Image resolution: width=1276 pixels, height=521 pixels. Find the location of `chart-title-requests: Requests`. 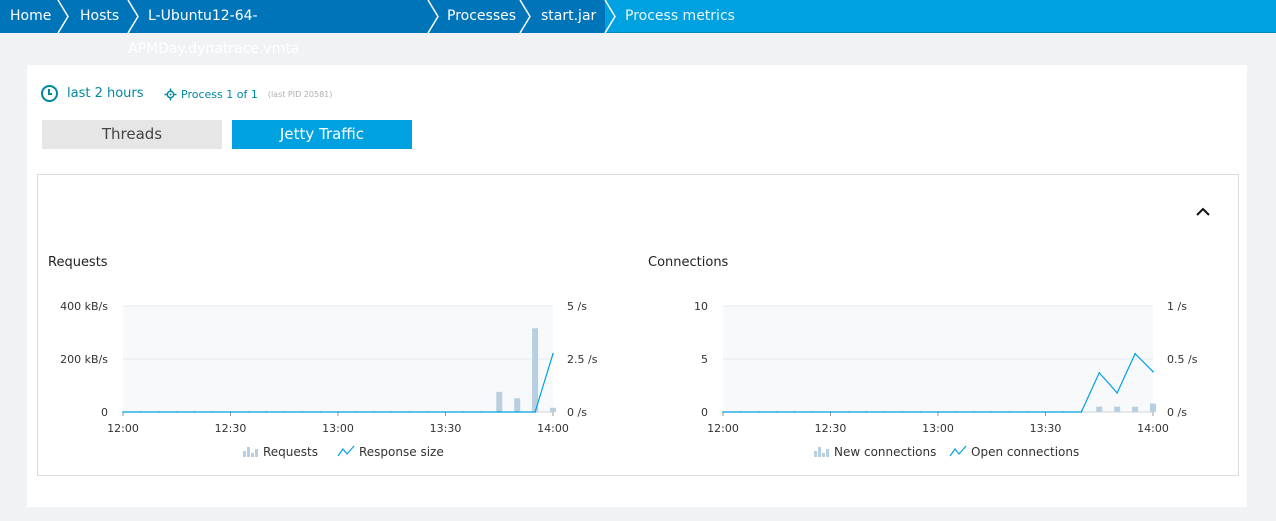

chart-title-requests: Requests is located at coordinates (78, 262).